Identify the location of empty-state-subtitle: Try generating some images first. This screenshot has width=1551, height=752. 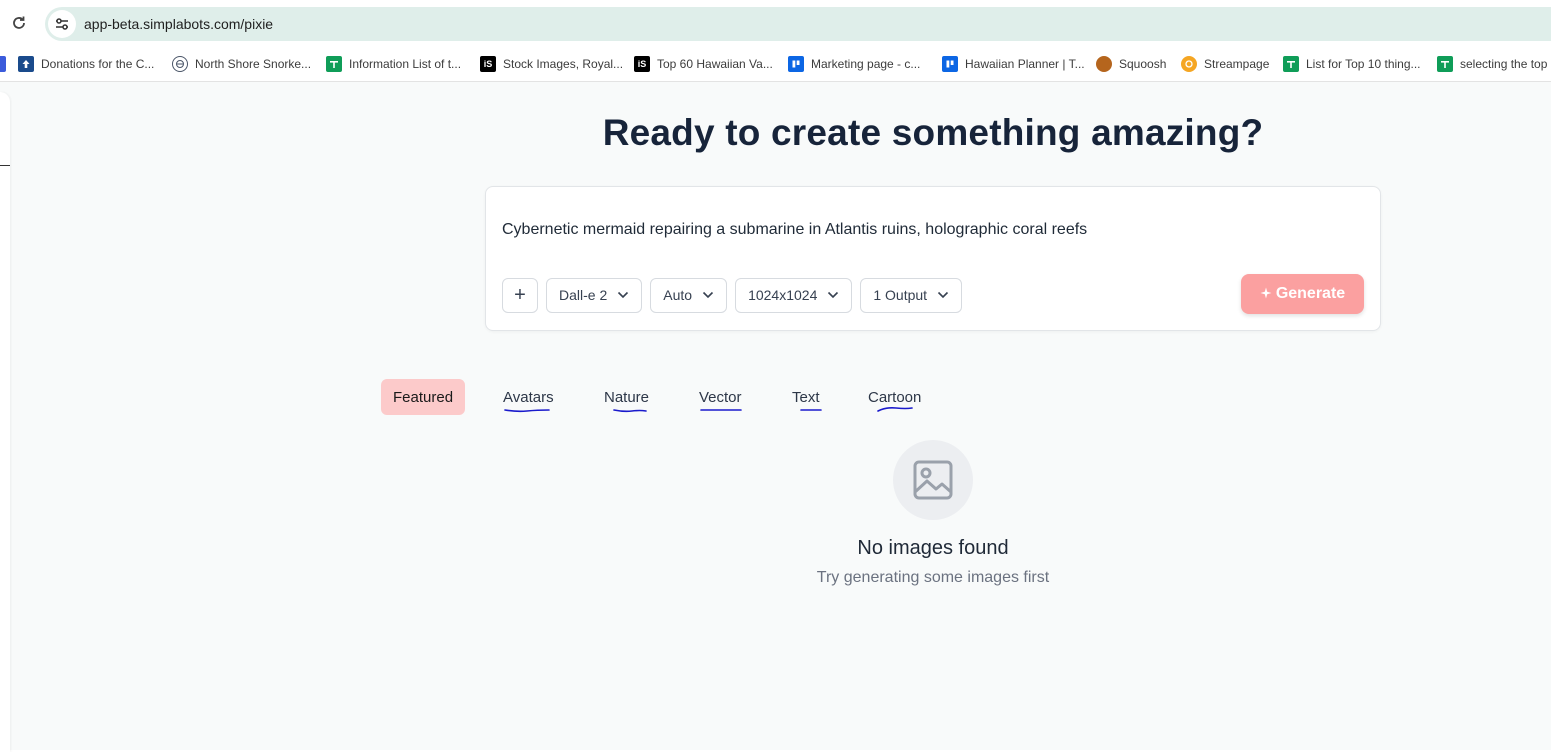
(933, 577).